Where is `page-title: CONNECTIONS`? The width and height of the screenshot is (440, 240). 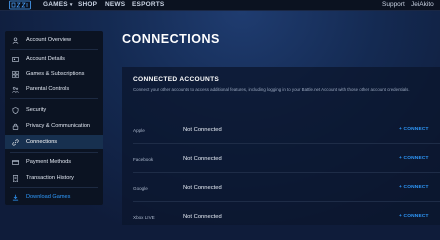
page-title: CONNECTIONS is located at coordinates (171, 39).